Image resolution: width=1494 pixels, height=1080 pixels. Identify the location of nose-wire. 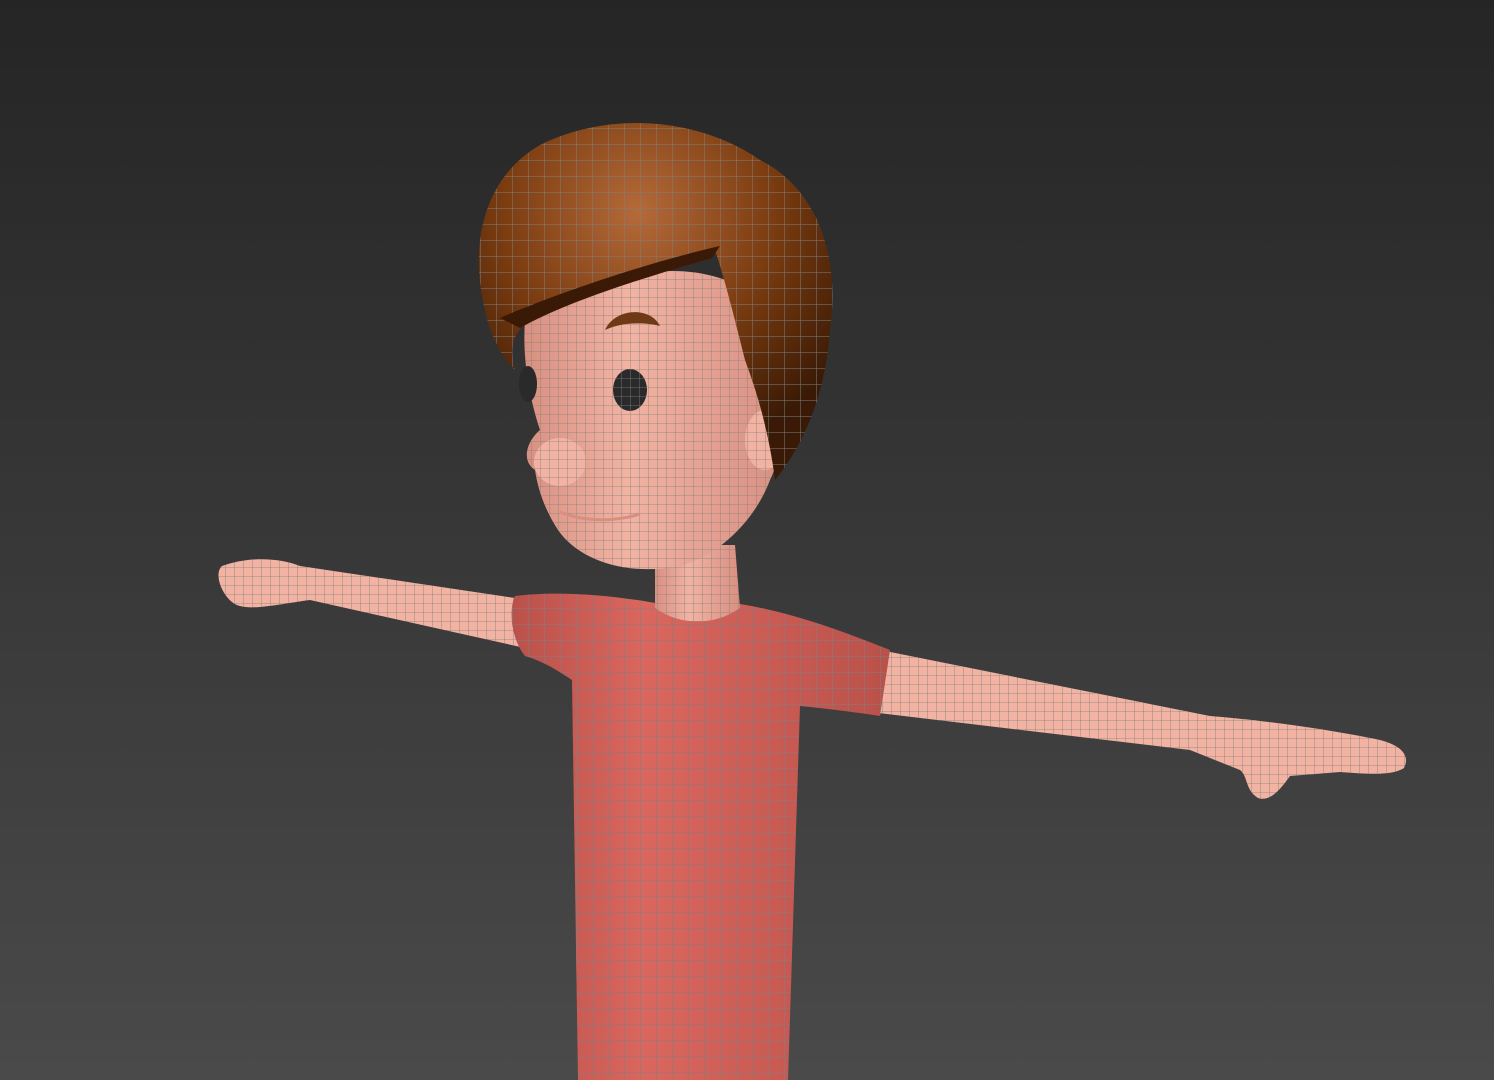
(560, 462).